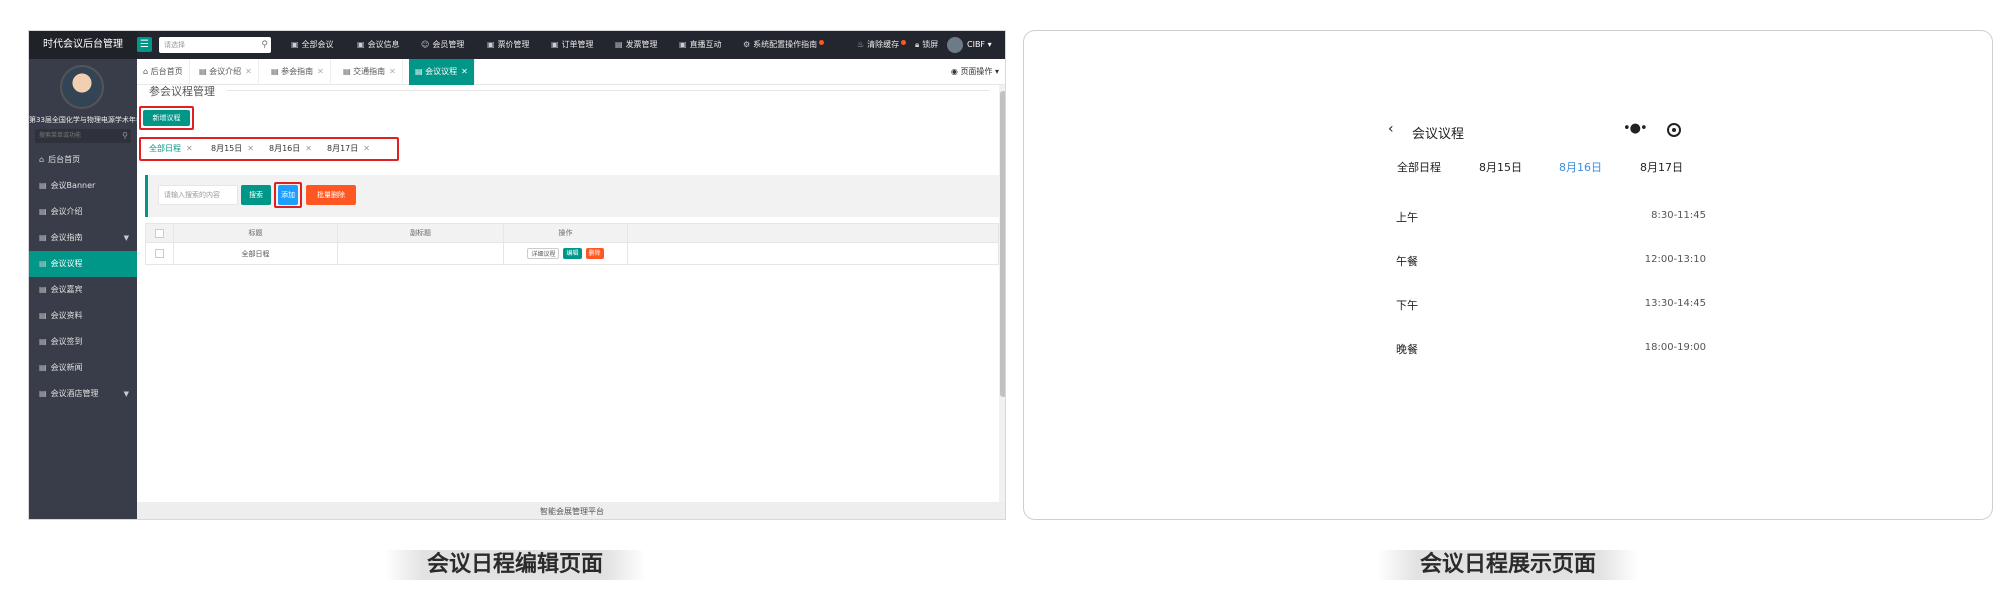 Image resolution: width=2010 pixels, height=606 pixels. What do you see at coordinates (979, 45) in the screenshot?
I see `user-menu: CIBF ▾` at bounding box center [979, 45].